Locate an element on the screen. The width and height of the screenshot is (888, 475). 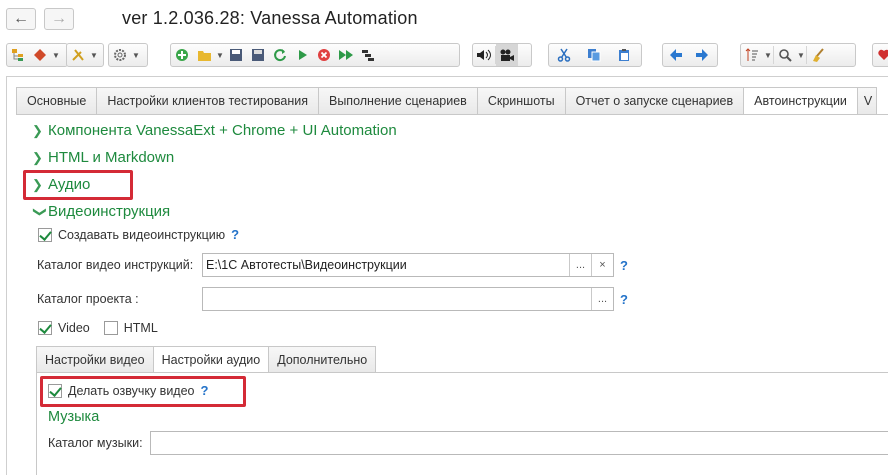
play-icon is located at coordinates (302, 55).